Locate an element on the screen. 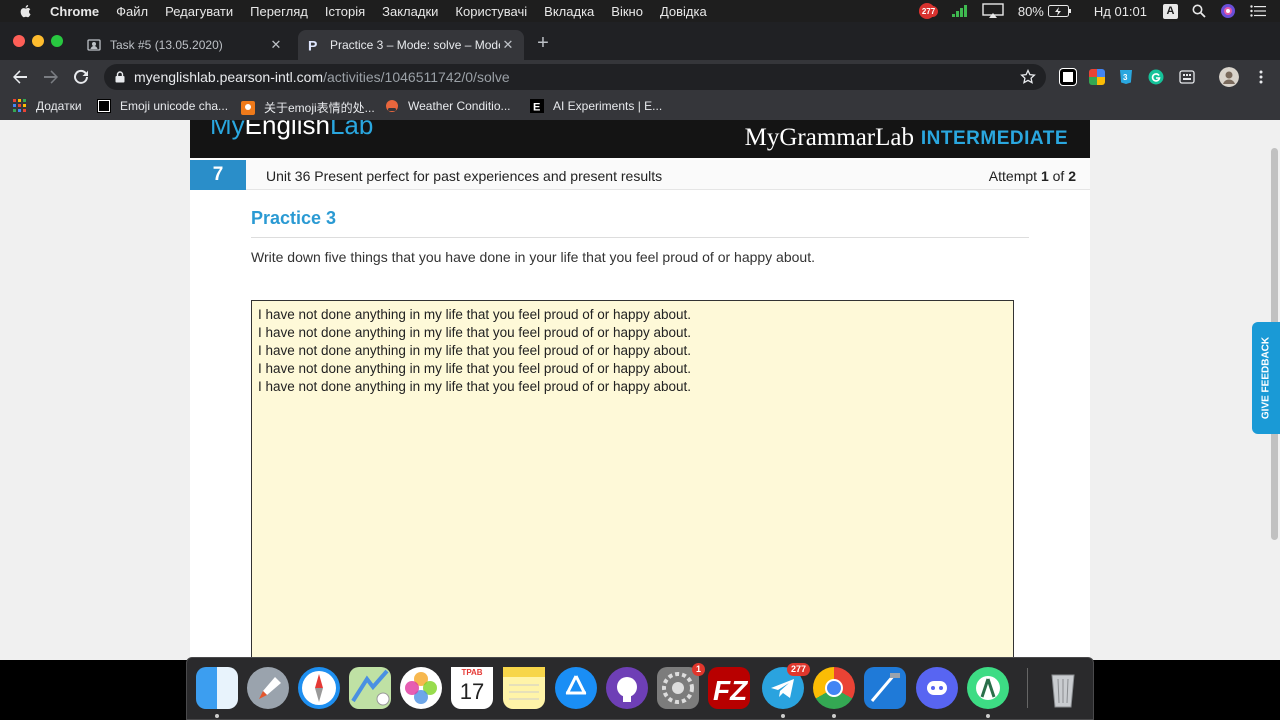  input-source-indicator: A is located at coordinates (1170, 11).